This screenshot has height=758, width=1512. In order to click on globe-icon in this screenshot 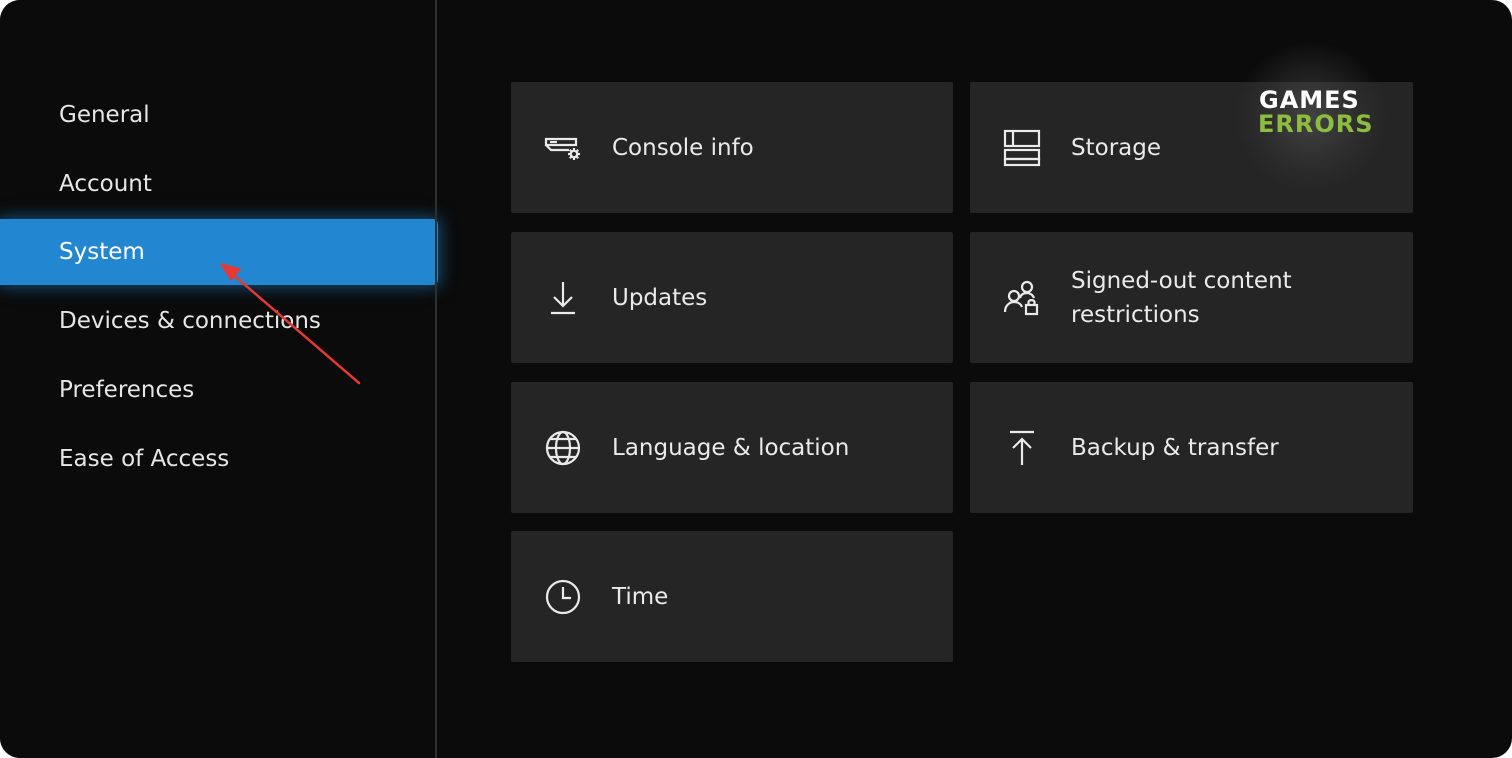, I will do `click(563, 448)`.